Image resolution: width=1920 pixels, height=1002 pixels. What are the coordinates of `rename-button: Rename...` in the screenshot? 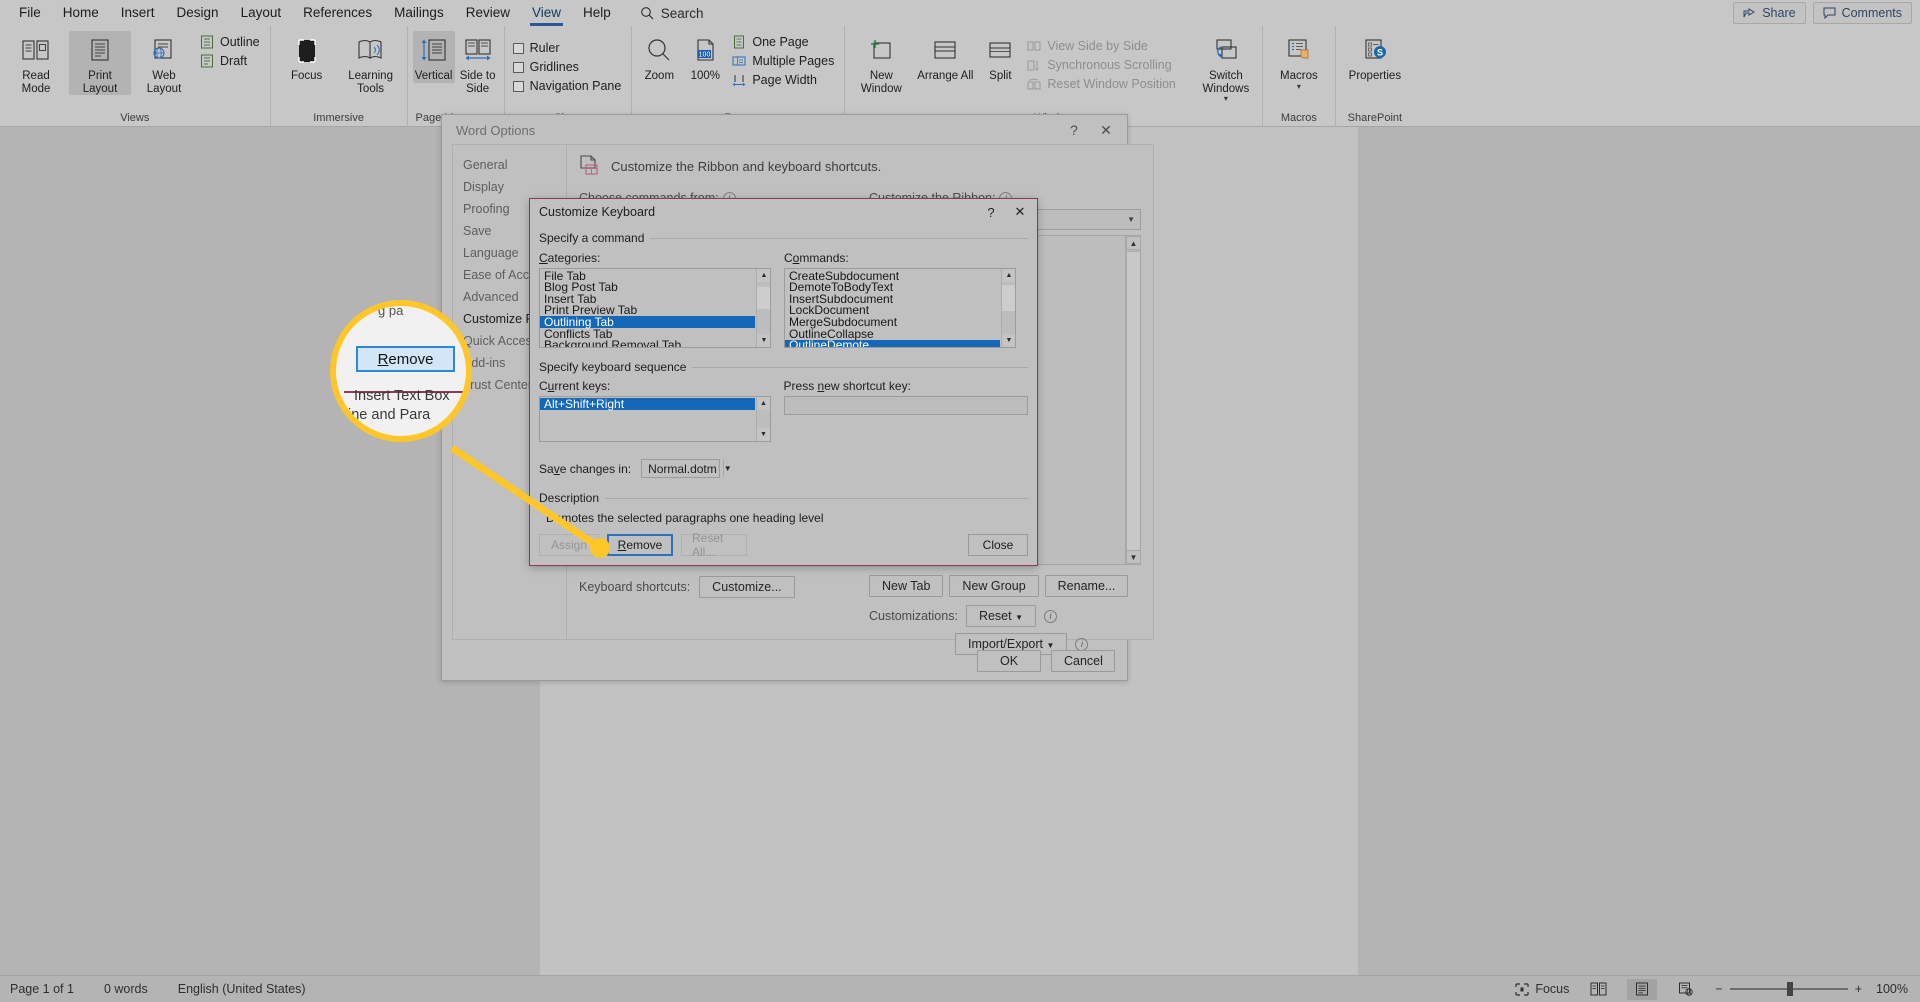 It's located at (1086, 586).